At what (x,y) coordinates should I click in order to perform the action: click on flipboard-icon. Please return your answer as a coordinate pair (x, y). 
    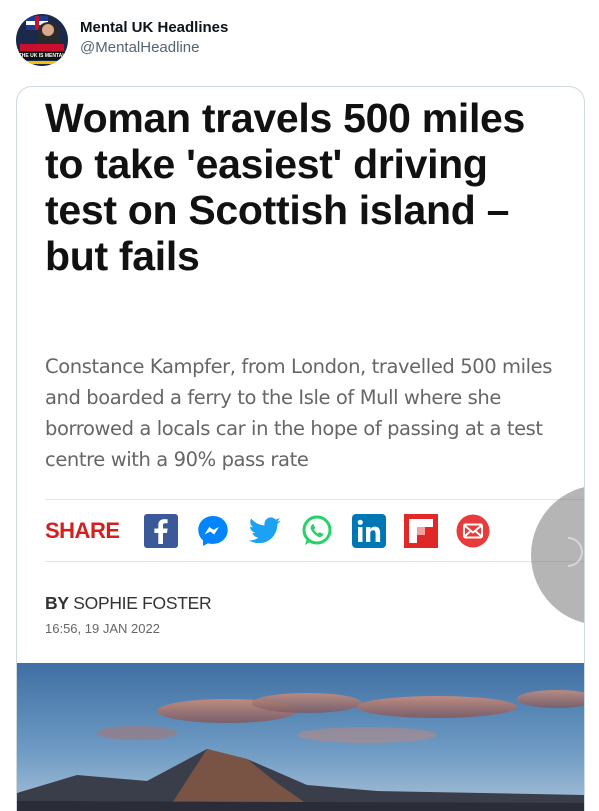
    Looking at the image, I should click on (420, 531).